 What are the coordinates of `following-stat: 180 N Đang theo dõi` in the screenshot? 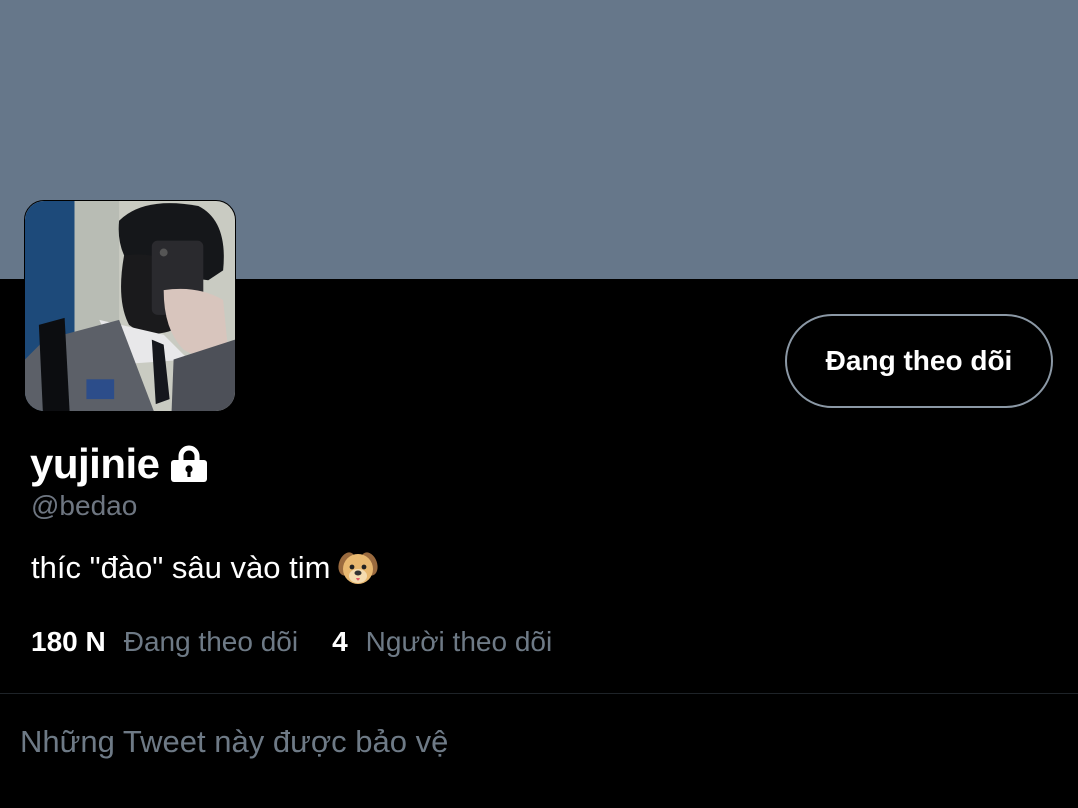 It's located at (164, 642).